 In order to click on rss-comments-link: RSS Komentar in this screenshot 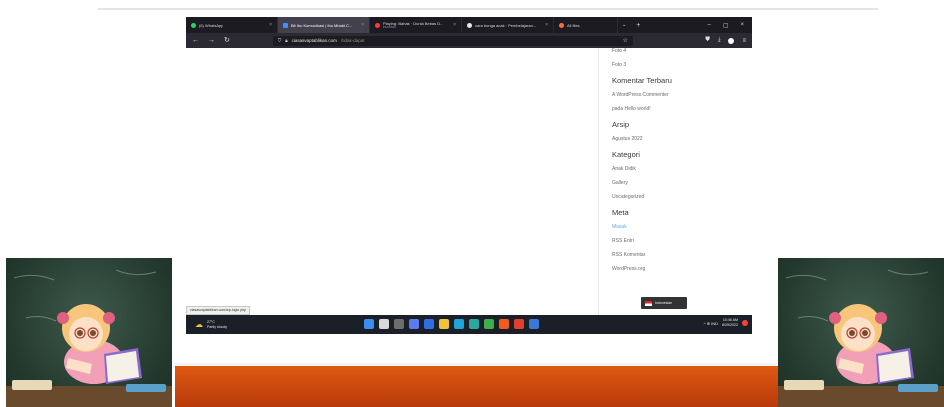, I will do `click(682, 255)`.